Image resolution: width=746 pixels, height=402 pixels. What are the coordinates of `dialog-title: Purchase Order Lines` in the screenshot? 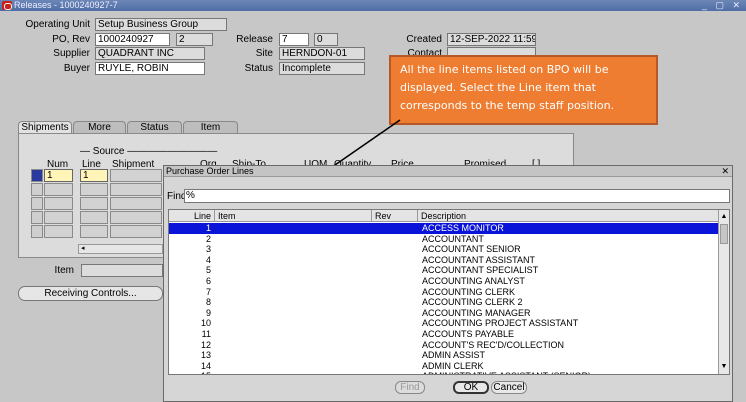 It's located at (210, 171).